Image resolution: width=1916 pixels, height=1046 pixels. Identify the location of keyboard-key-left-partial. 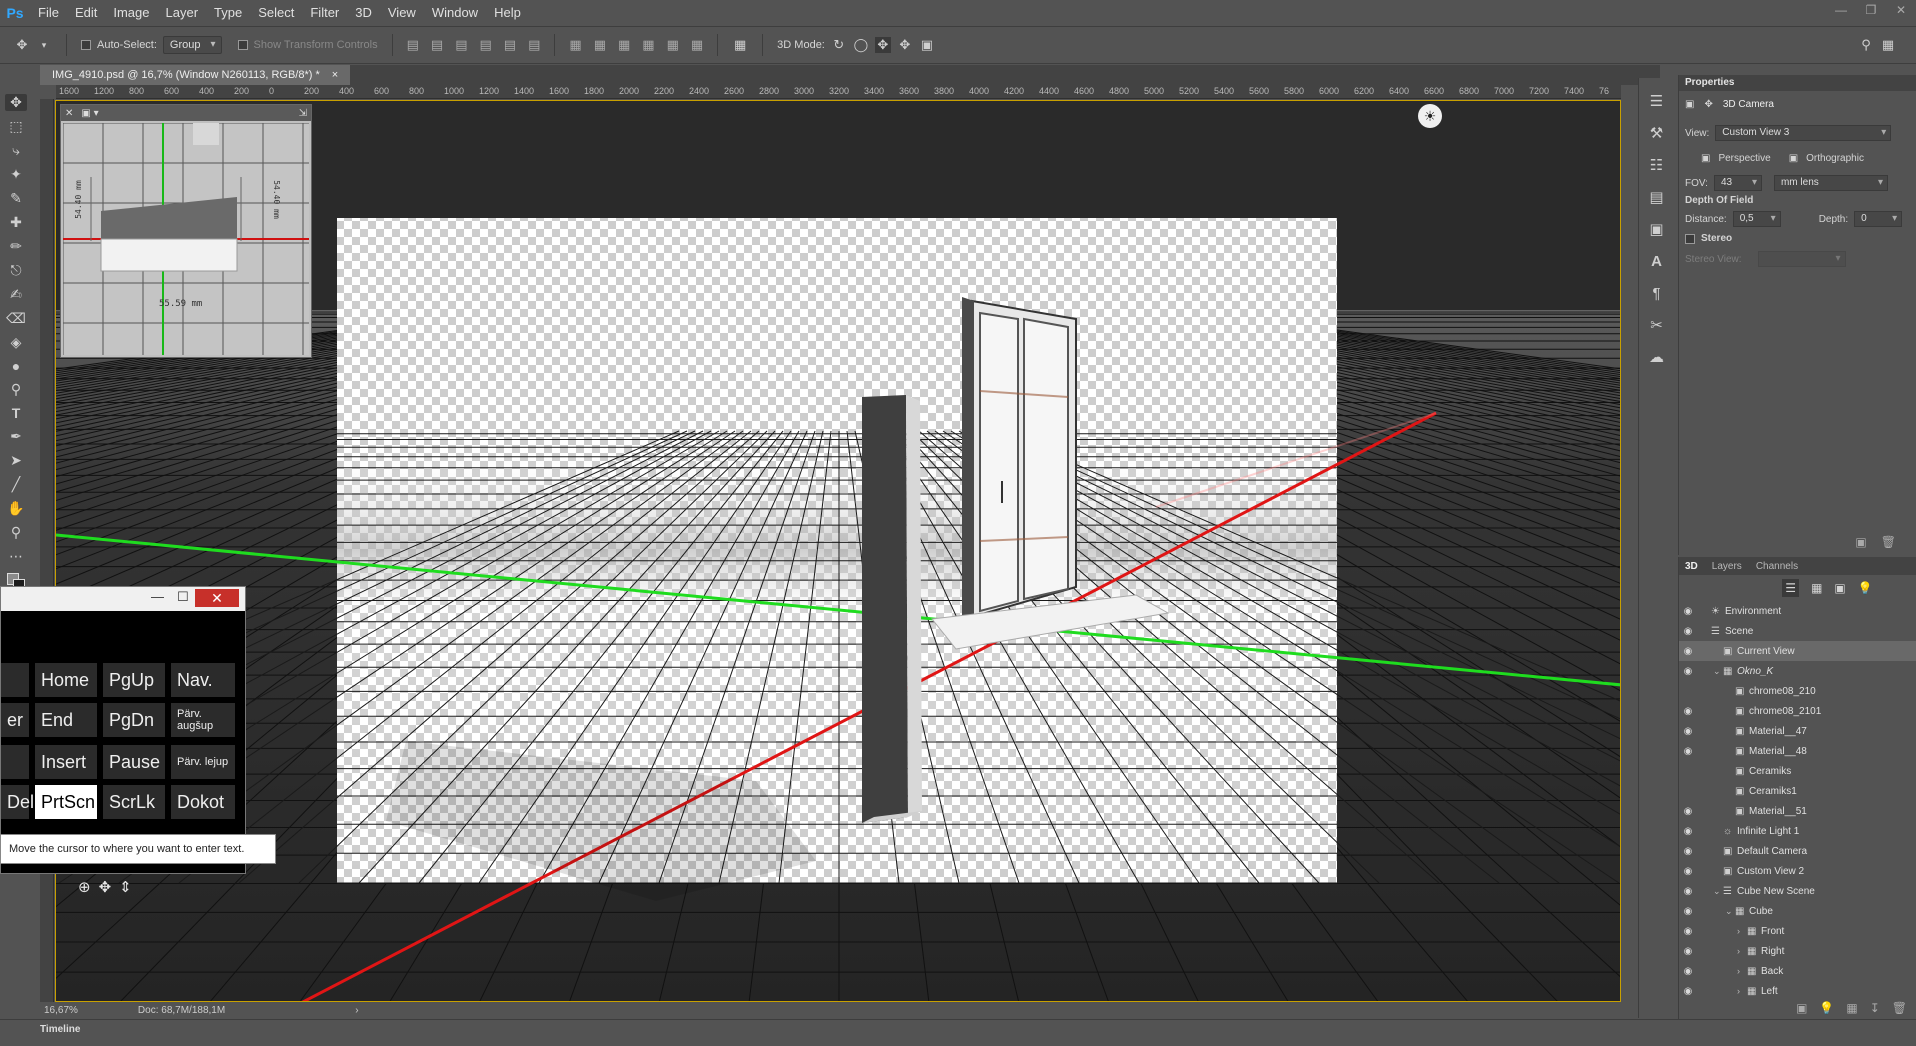
(15, 762).